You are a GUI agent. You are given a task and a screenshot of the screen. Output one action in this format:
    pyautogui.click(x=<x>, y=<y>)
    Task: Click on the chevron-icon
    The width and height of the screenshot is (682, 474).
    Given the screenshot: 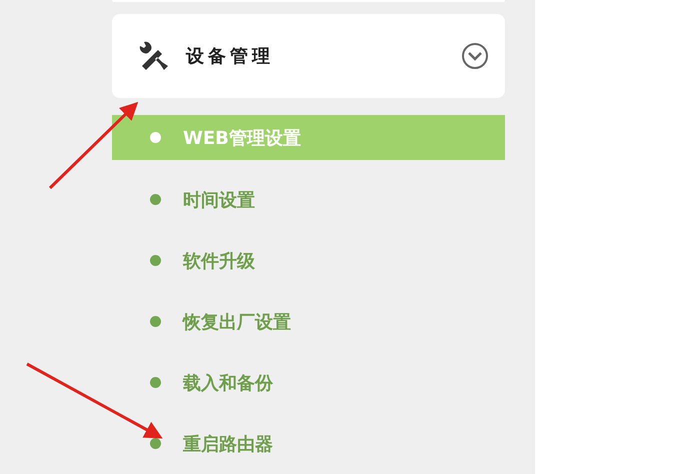 What is the action you would take?
    pyautogui.click(x=475, y=56)
    